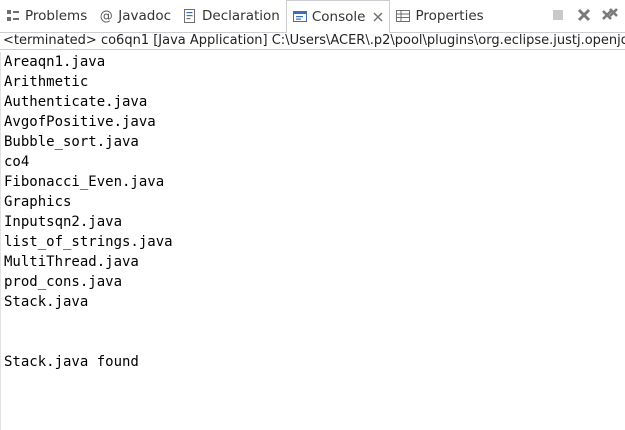  Describe the element at coordinates (610, 15) in the screenshot. I see `remove-all-terminated-icon` at that location.